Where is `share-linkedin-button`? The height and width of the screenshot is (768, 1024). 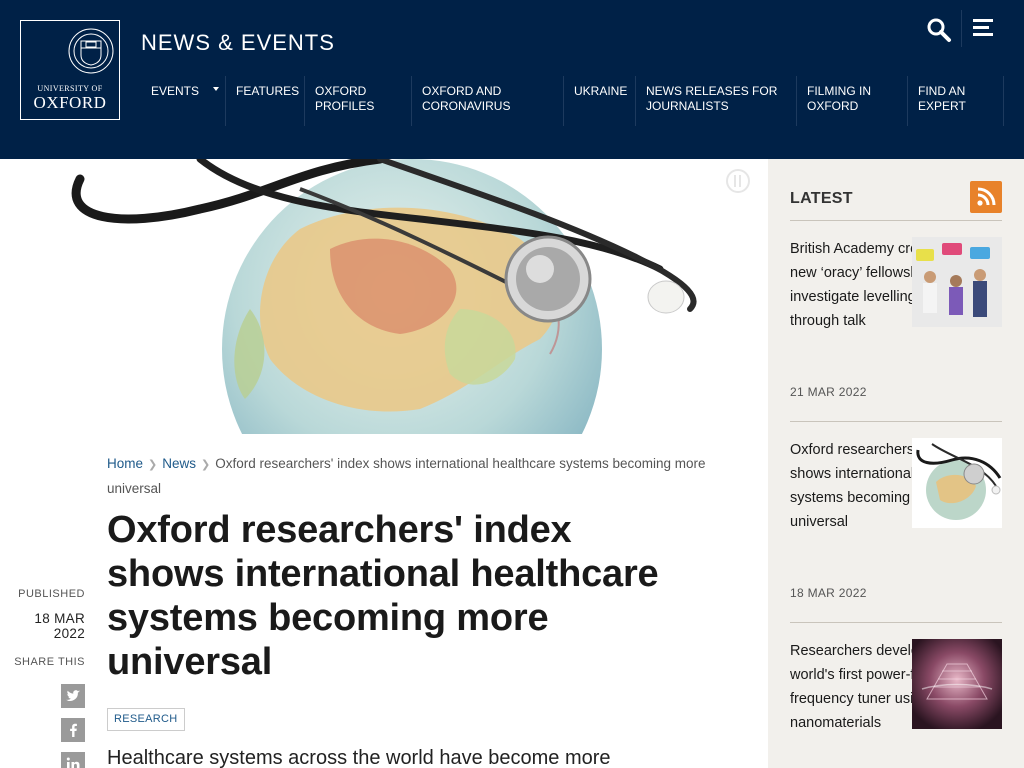
share-linkedin-button is located at coordinates (73, 760).